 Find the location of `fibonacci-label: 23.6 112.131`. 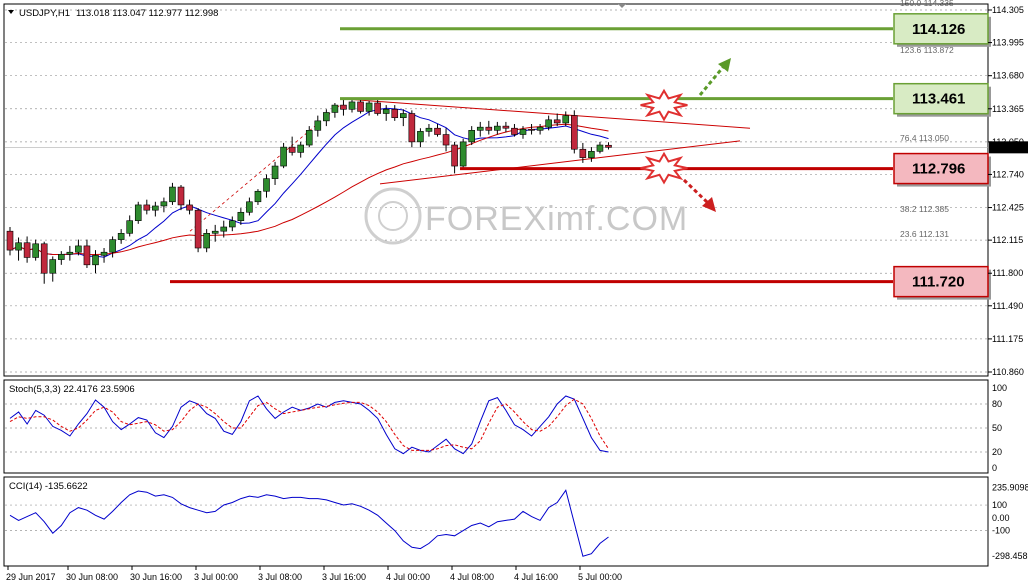

fibonacci-label: 23.6 112.131 is located at coordinates (924, 234).